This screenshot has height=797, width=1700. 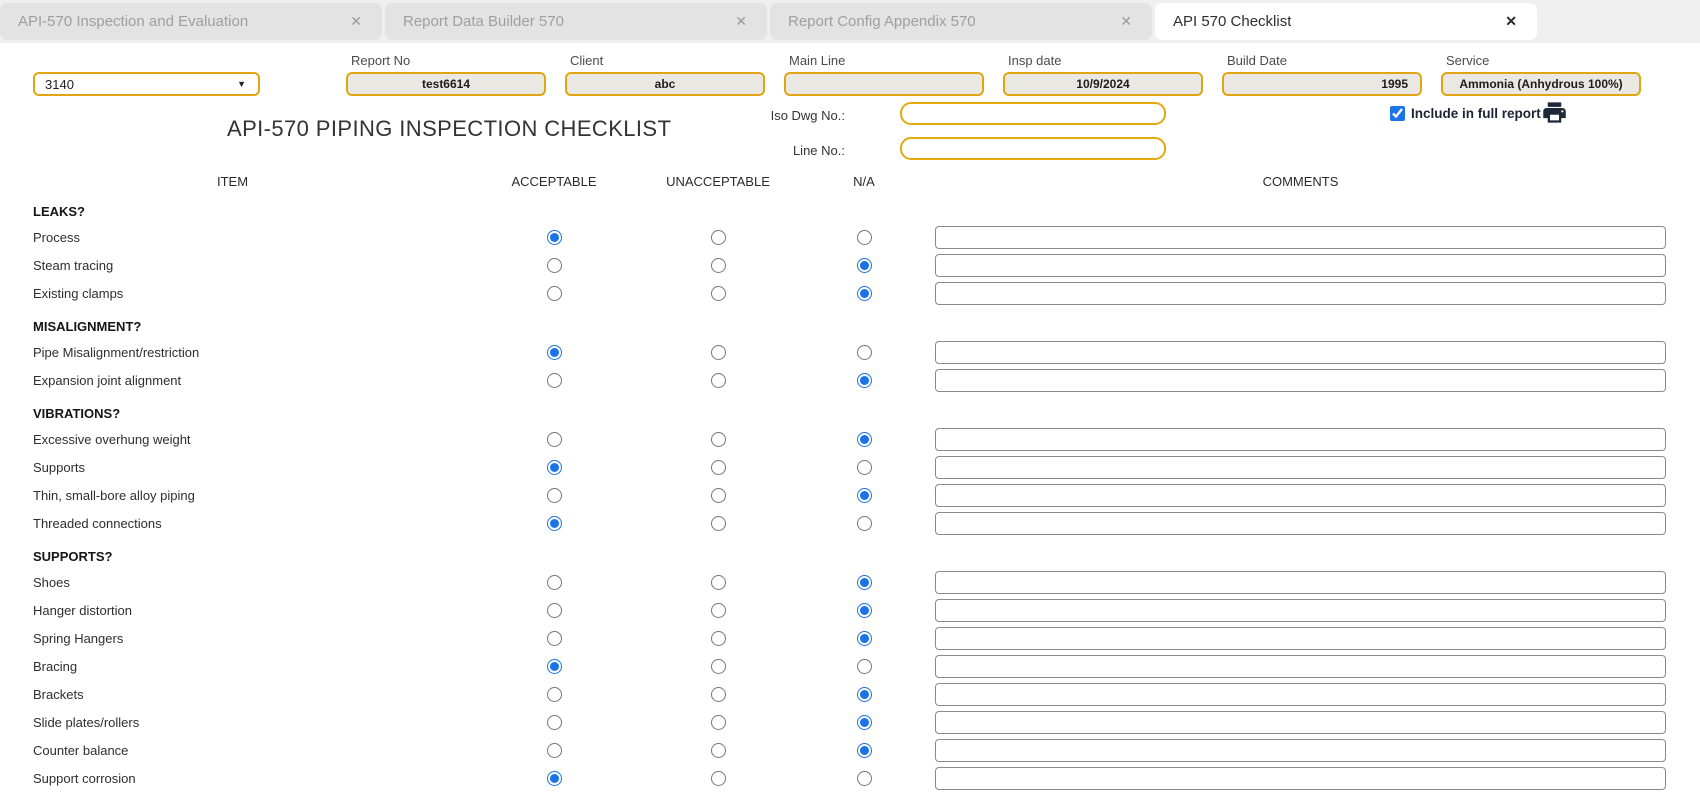 I want to click on iso-dwg-input, so click(x=1033, y=113).